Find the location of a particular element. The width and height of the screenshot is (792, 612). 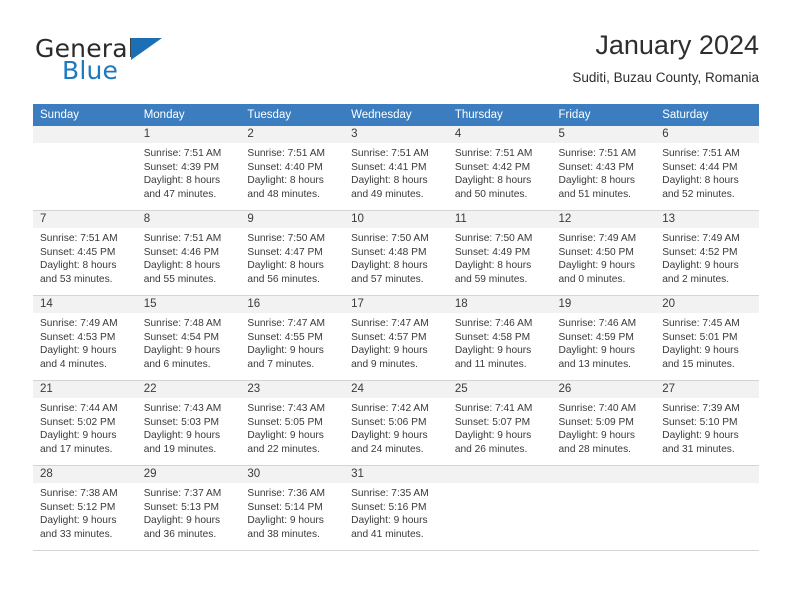

daylight-text-line2: and 17 minutes. is located at coordinates (76, 449).